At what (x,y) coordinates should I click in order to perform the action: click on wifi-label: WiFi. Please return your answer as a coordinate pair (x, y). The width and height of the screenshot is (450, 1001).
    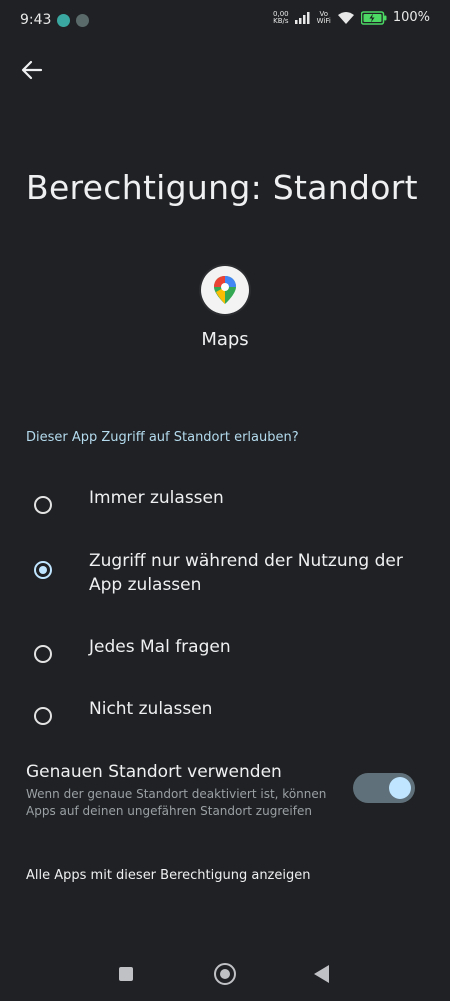
    Looking at the image, I should click on (323, 20).